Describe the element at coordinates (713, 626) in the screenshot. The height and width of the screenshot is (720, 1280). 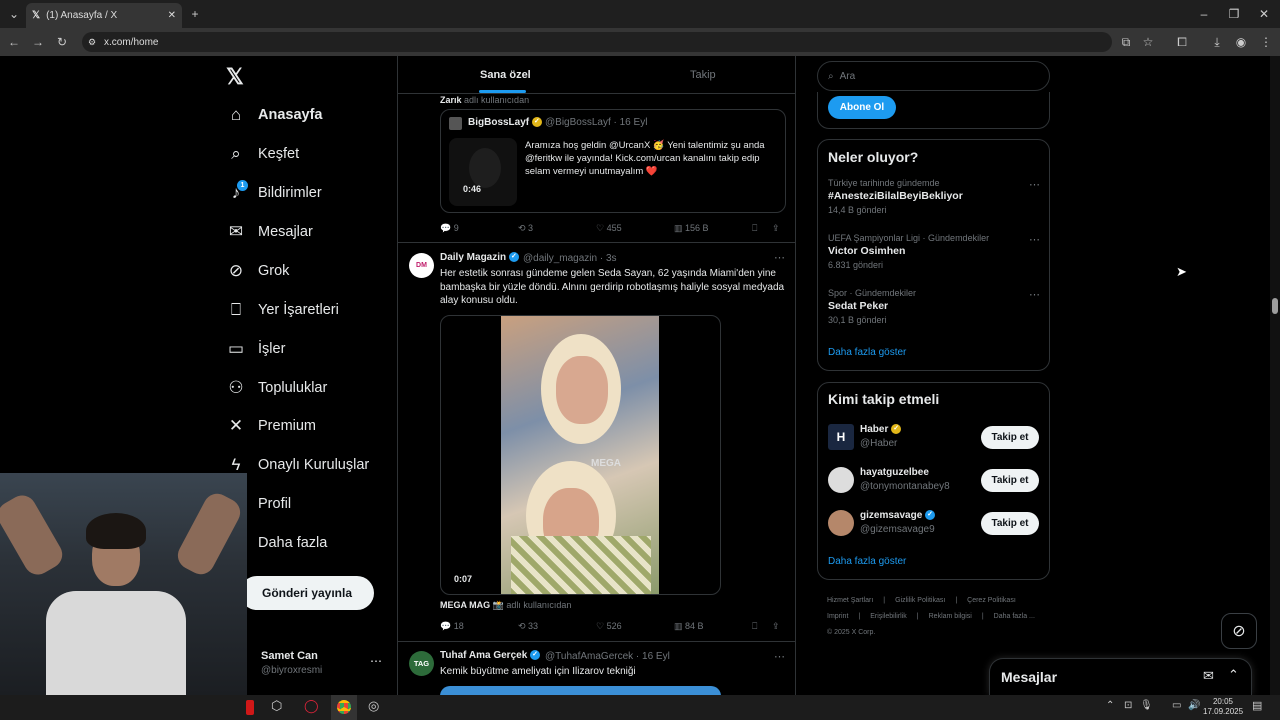
I see `views-button: ▥ 84 B` at that location.